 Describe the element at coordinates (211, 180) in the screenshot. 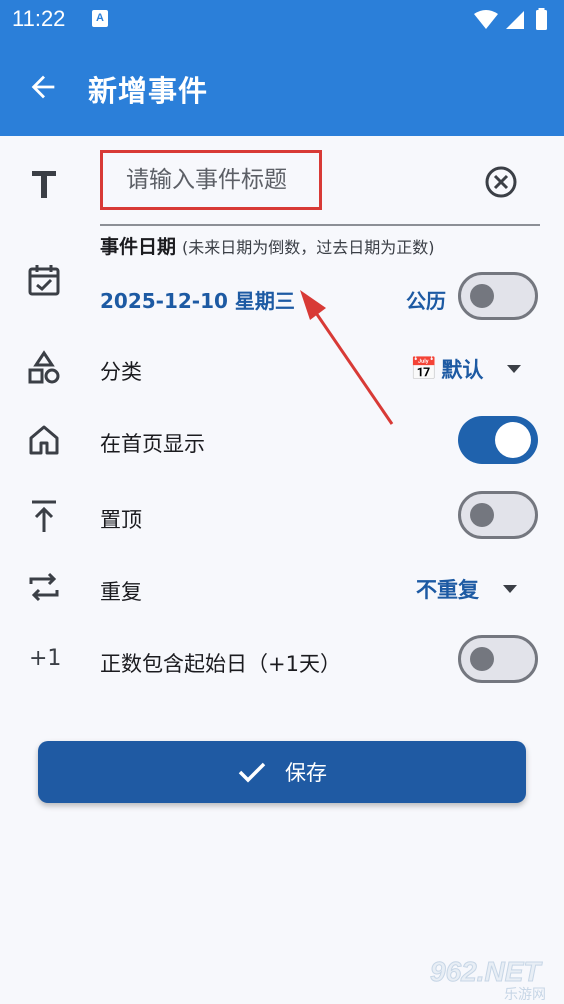

I see `event-title-input: 请输入事件标题` at that location.